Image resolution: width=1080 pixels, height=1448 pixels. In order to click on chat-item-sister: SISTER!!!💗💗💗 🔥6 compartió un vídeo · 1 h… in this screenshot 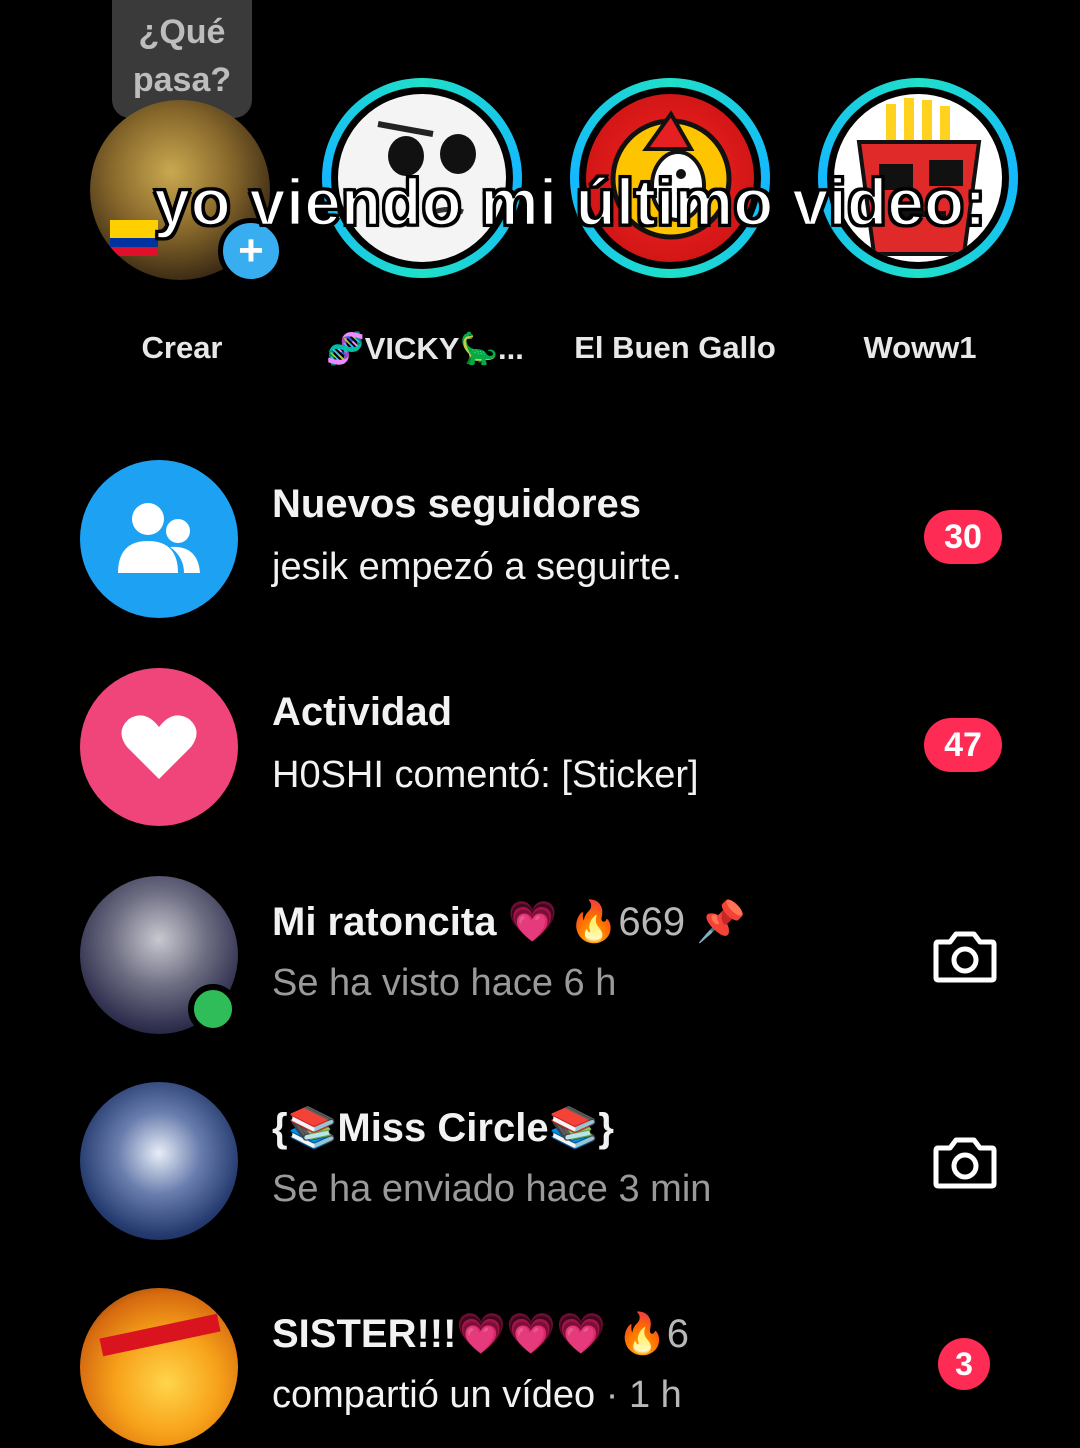, I will do `click(545, 1368)`.